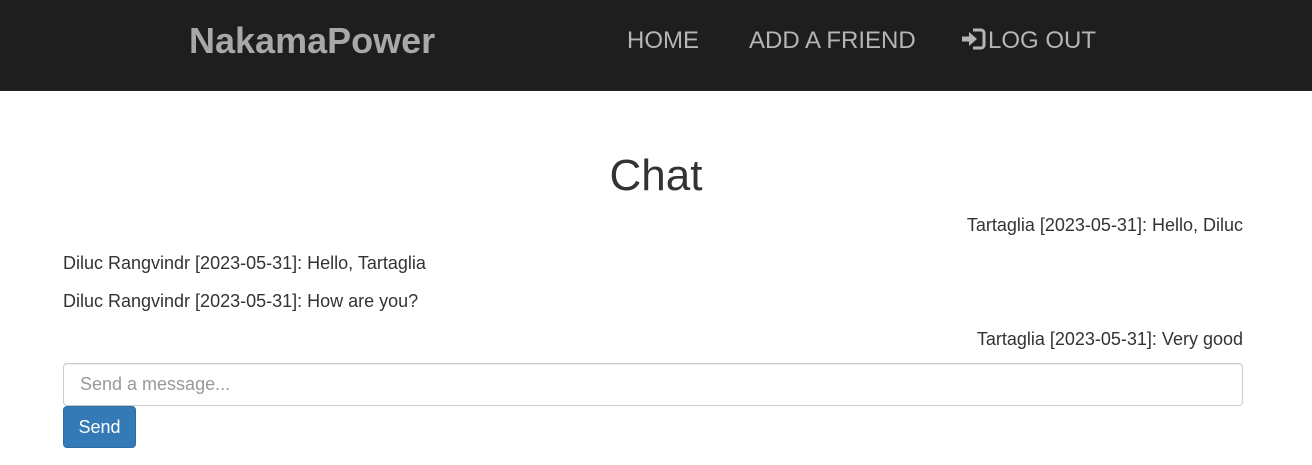  What do you see at coordinates (656, 175) in the screenshot?
I see `page-title: Chat` at bounding box center [656, 175].